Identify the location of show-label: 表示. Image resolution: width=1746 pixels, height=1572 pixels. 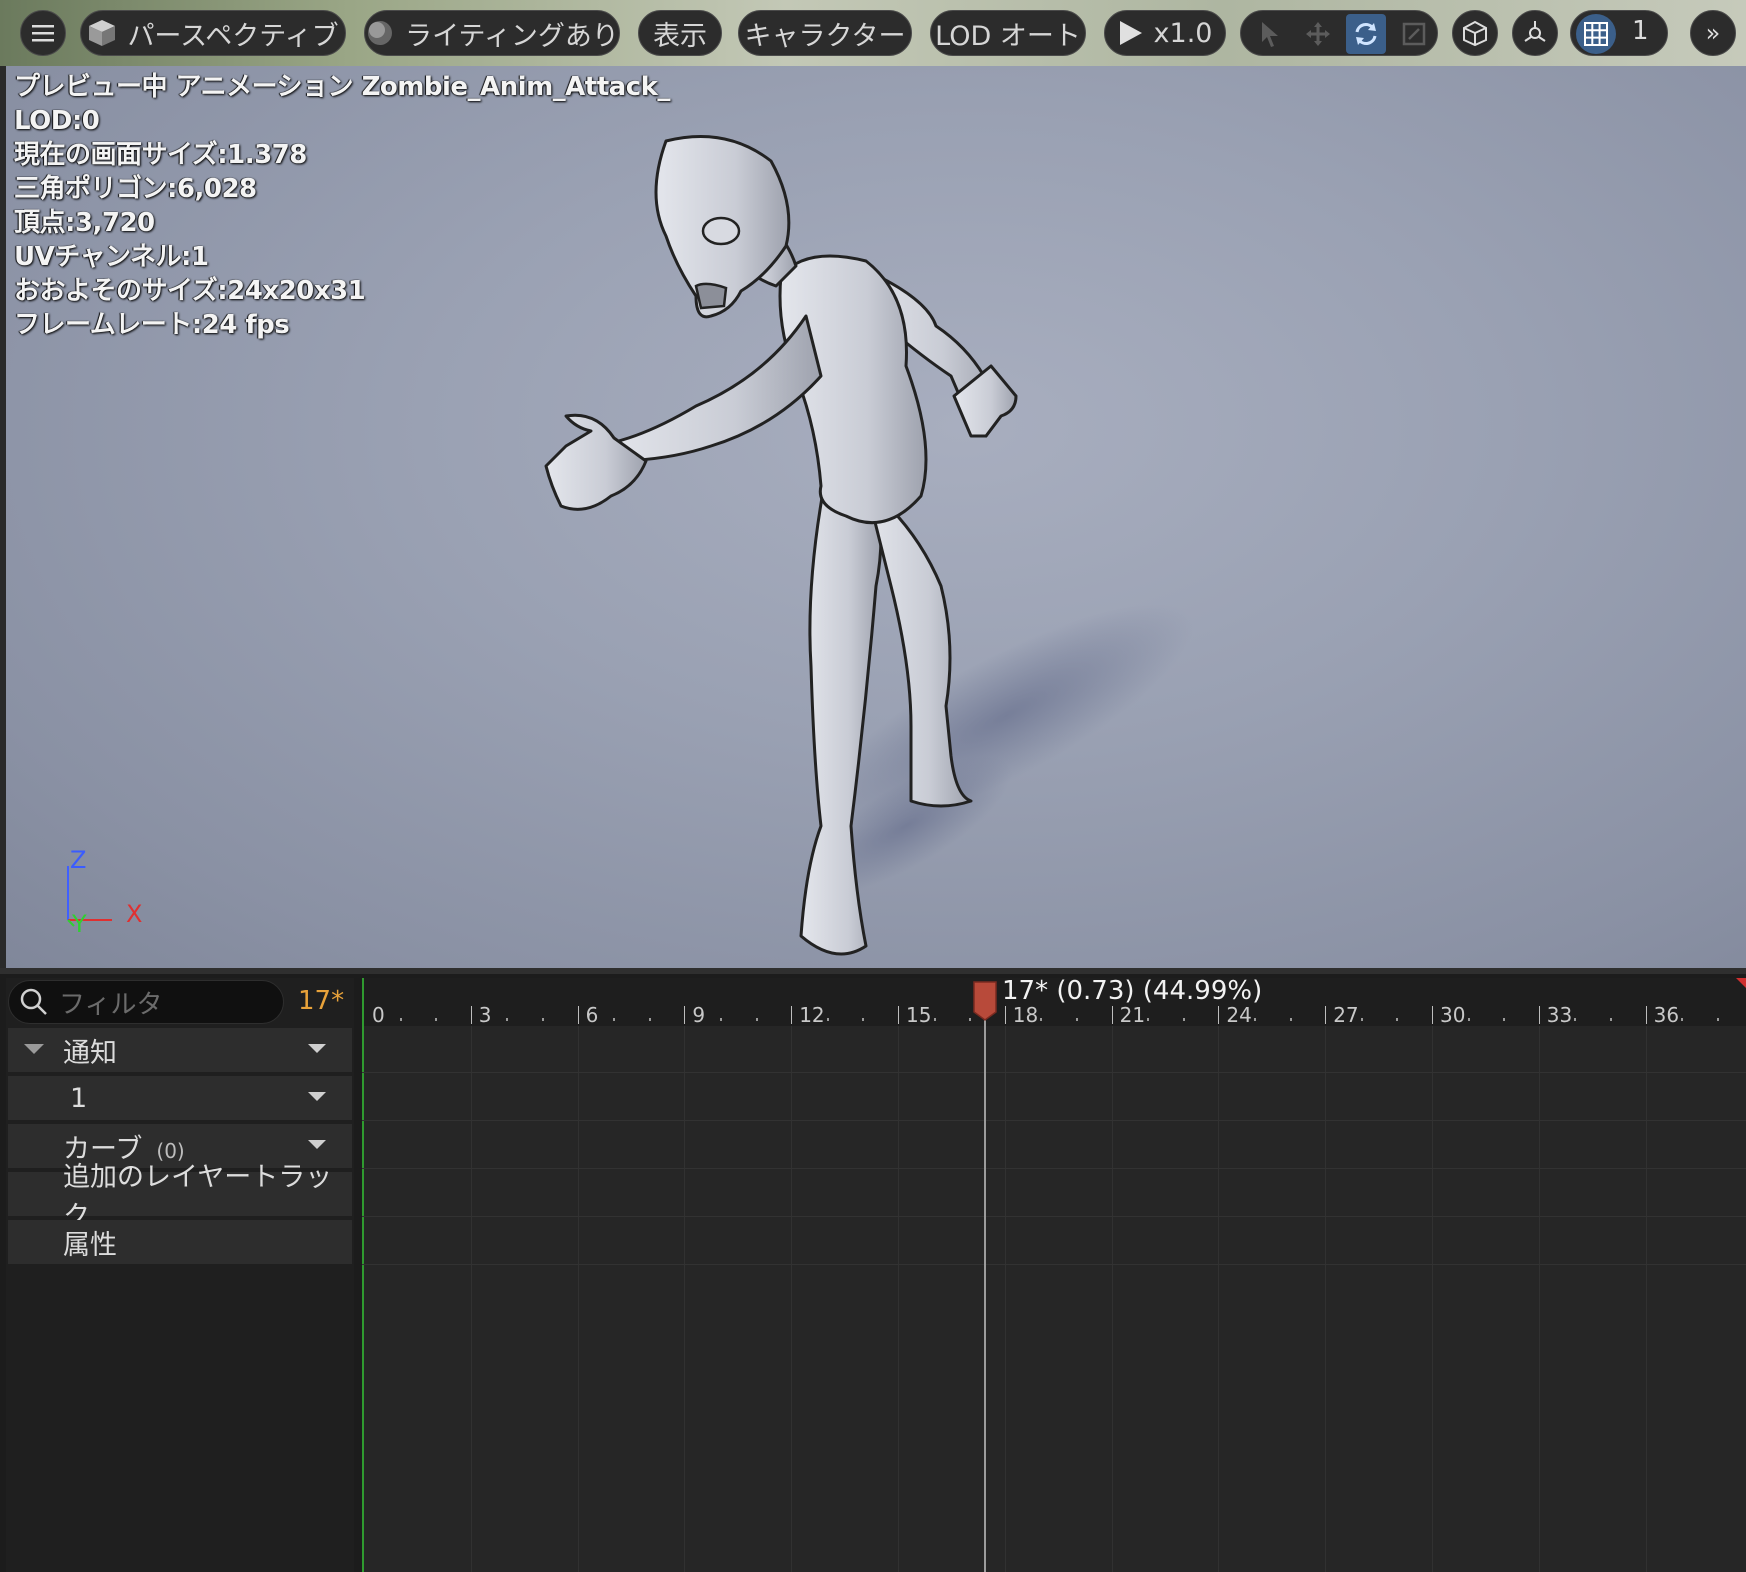
(680, 36).